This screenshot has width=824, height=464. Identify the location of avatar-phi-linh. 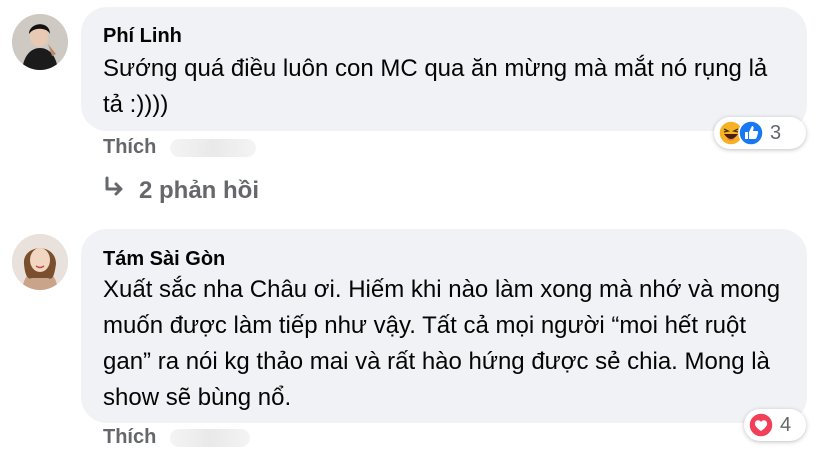
(40, 42).